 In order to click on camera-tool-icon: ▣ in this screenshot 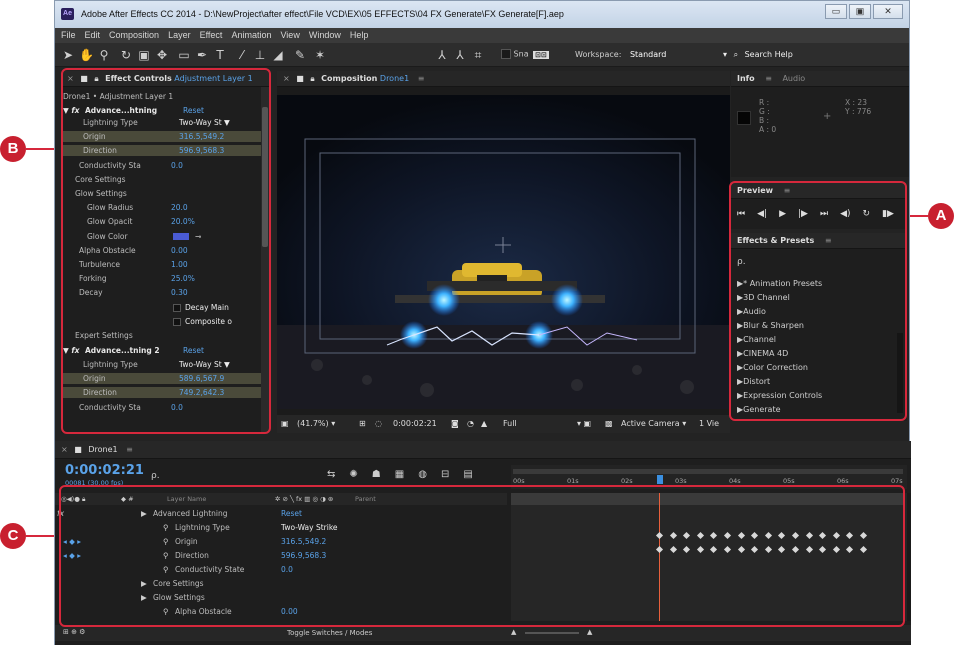, I will do `click(144, 55)`.